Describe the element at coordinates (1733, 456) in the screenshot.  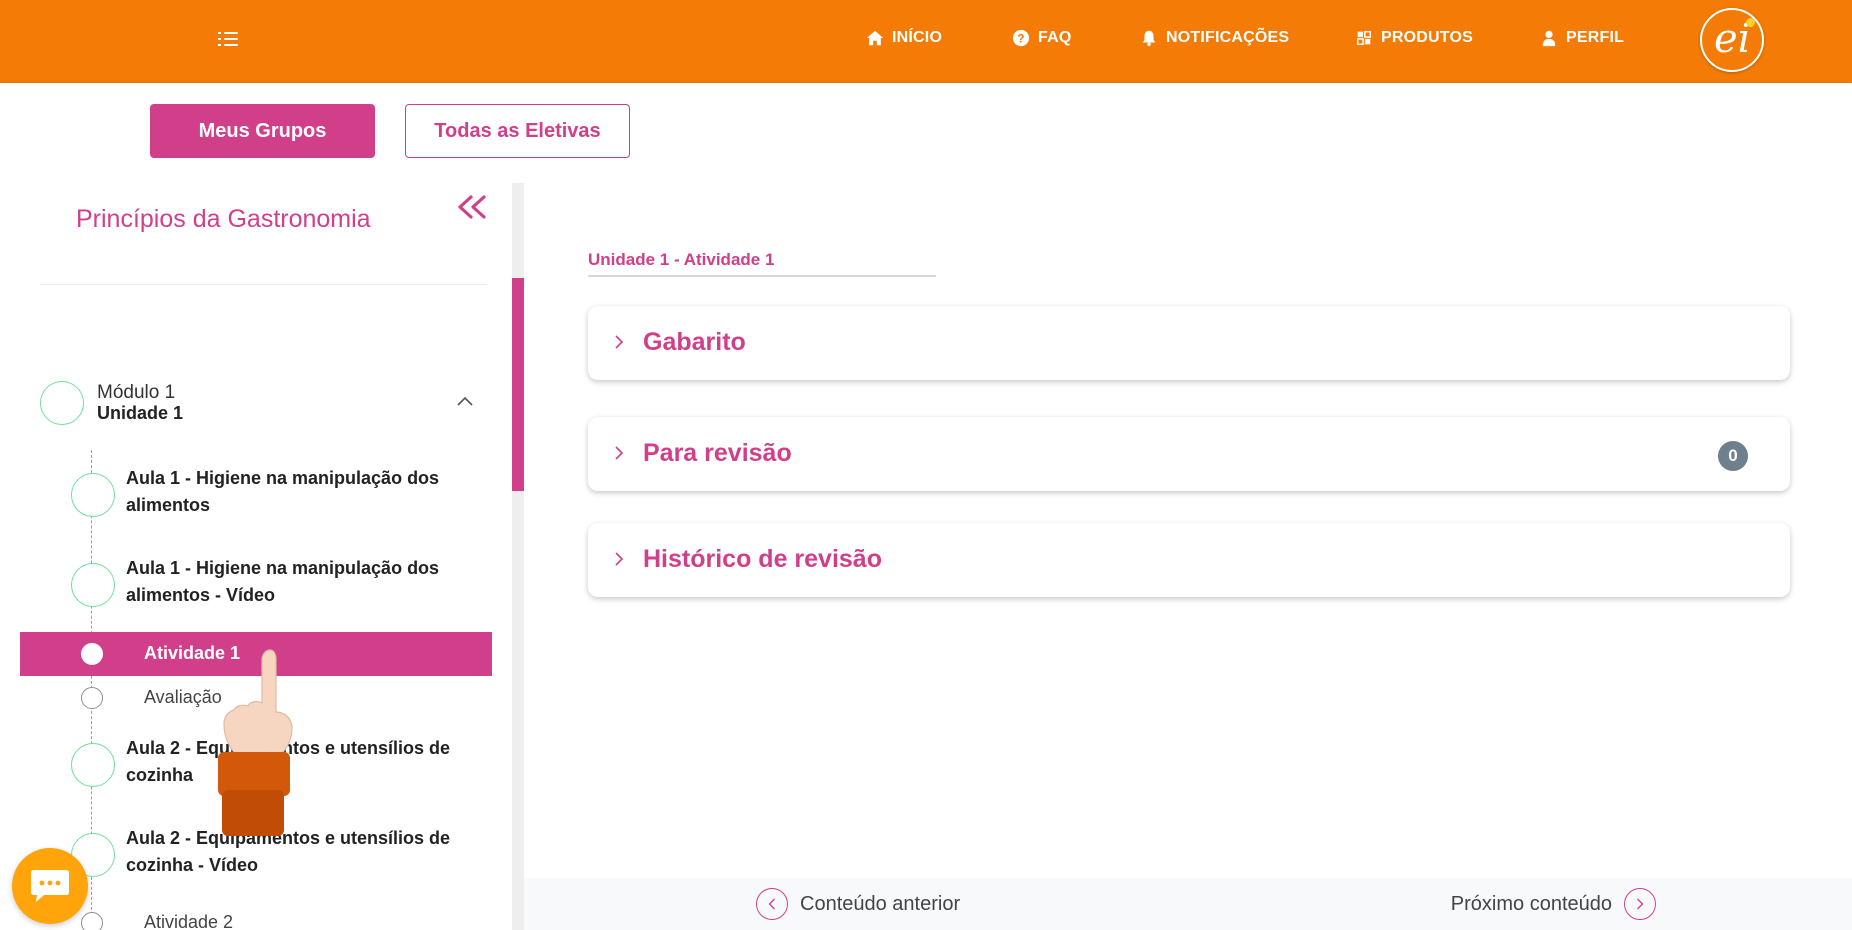
I see `count-badge: 0` at that location.